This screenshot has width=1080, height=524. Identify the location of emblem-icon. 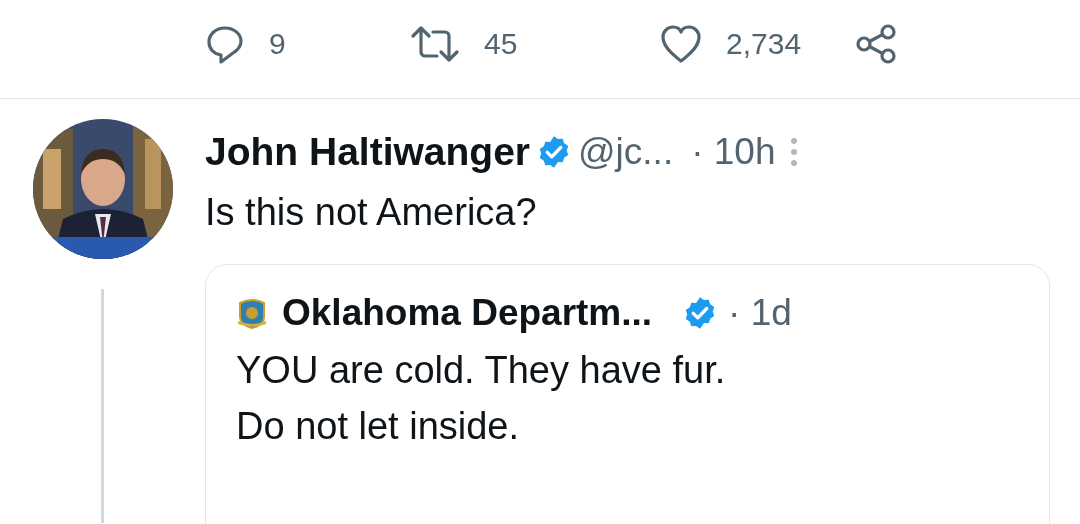
(252, 313).